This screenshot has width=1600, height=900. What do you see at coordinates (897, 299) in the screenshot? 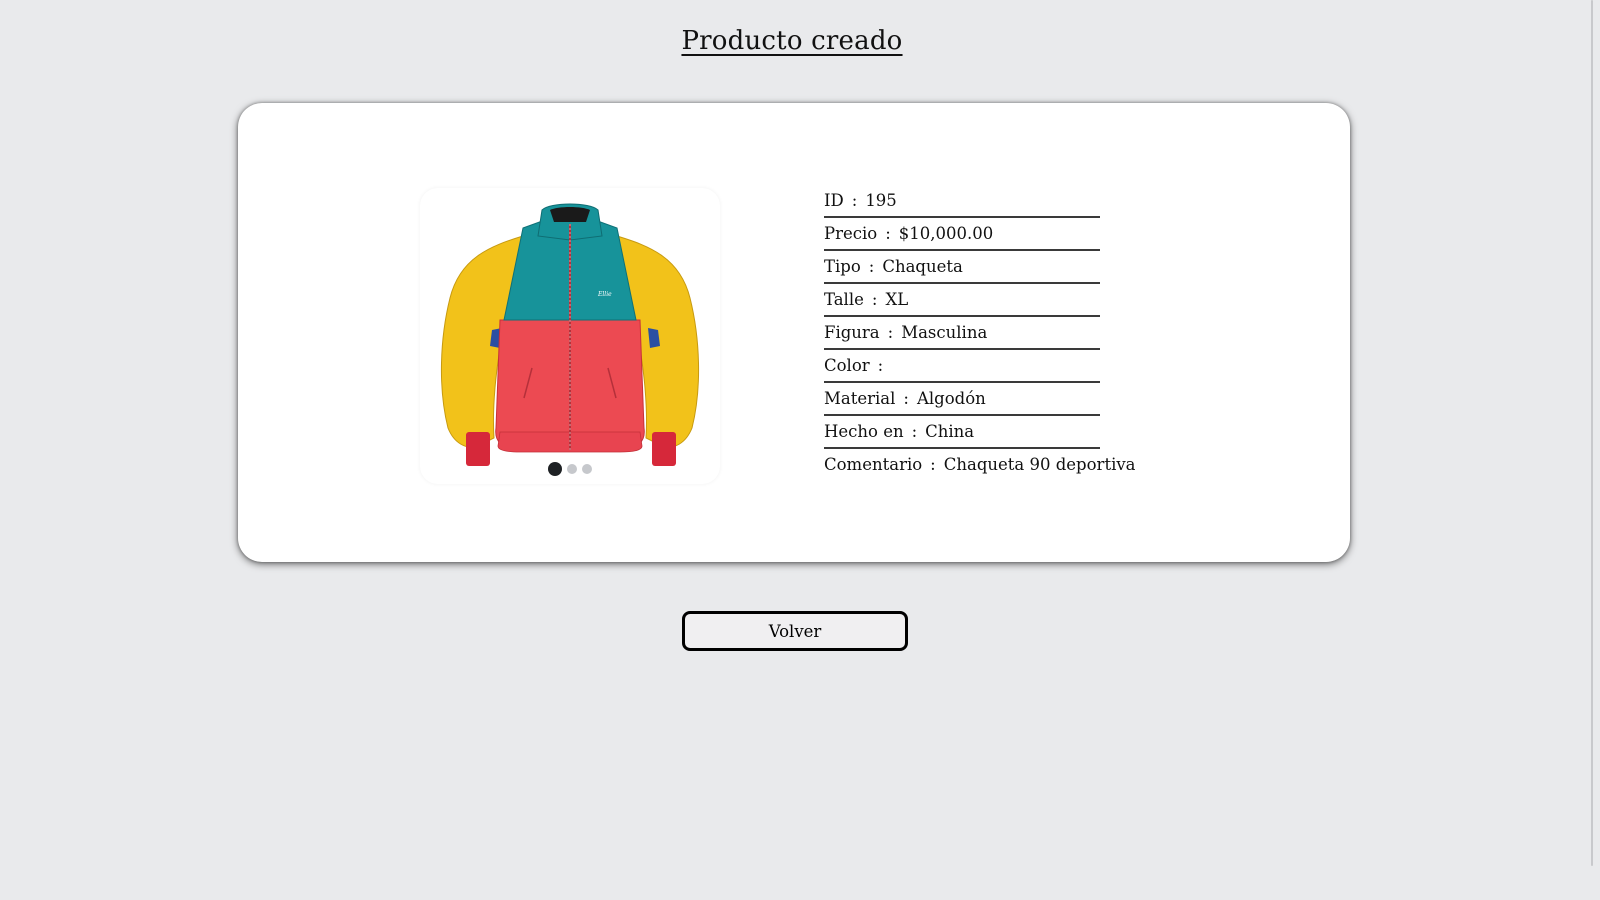
I see `detail-value: XL` at bounding box center [897, 299].